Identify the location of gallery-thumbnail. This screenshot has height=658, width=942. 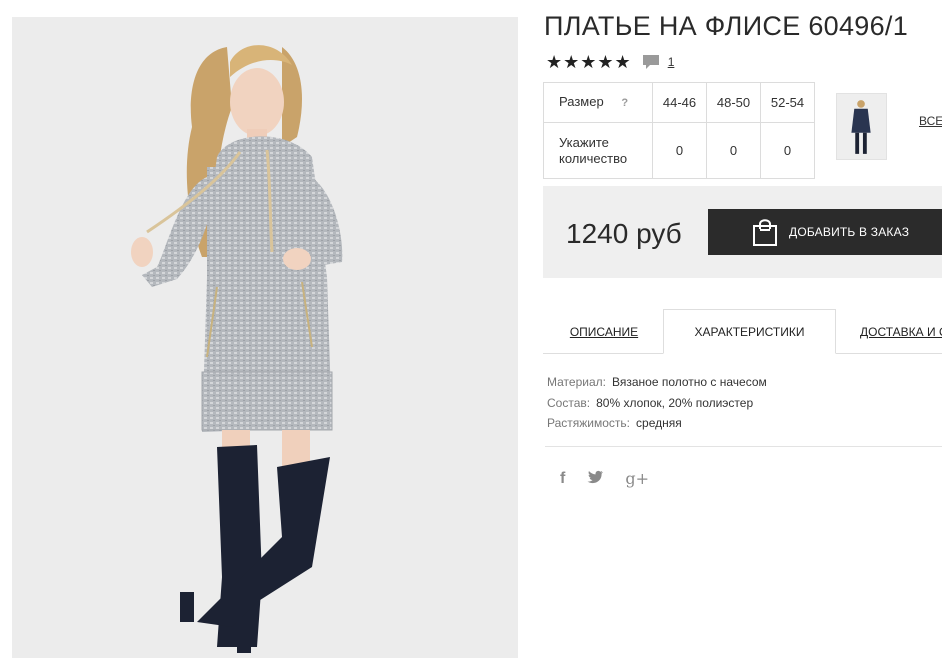
(861, 126).